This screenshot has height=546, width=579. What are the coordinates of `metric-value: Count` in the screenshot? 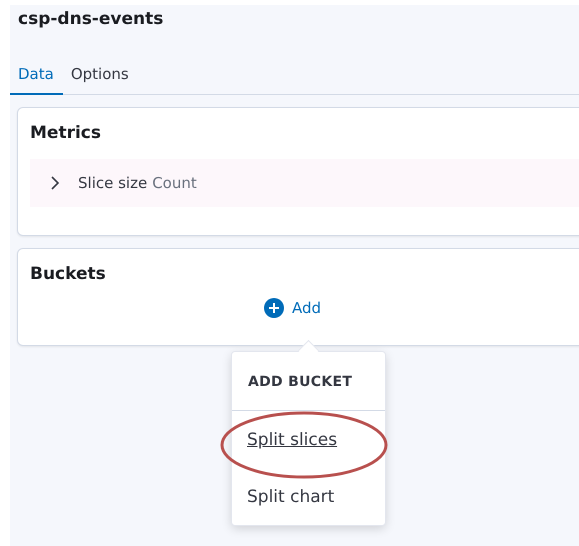 It's located at (174, 183).